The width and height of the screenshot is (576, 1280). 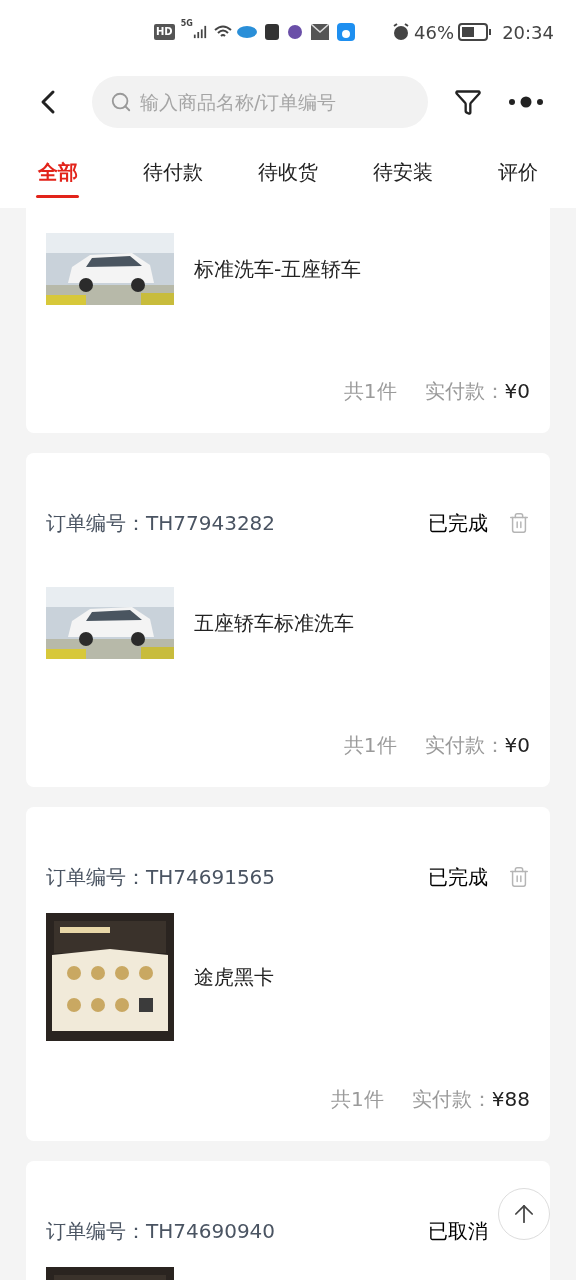 What do you see at coordinates (278, 269) in the screenshot?
I see `product-name: 标准洗车-五座轿车` at bounding box center [278, 269].